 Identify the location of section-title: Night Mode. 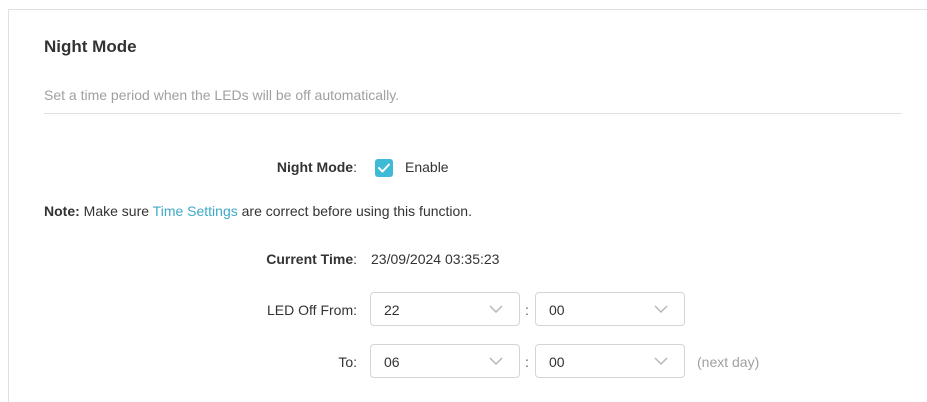
(90, 46).